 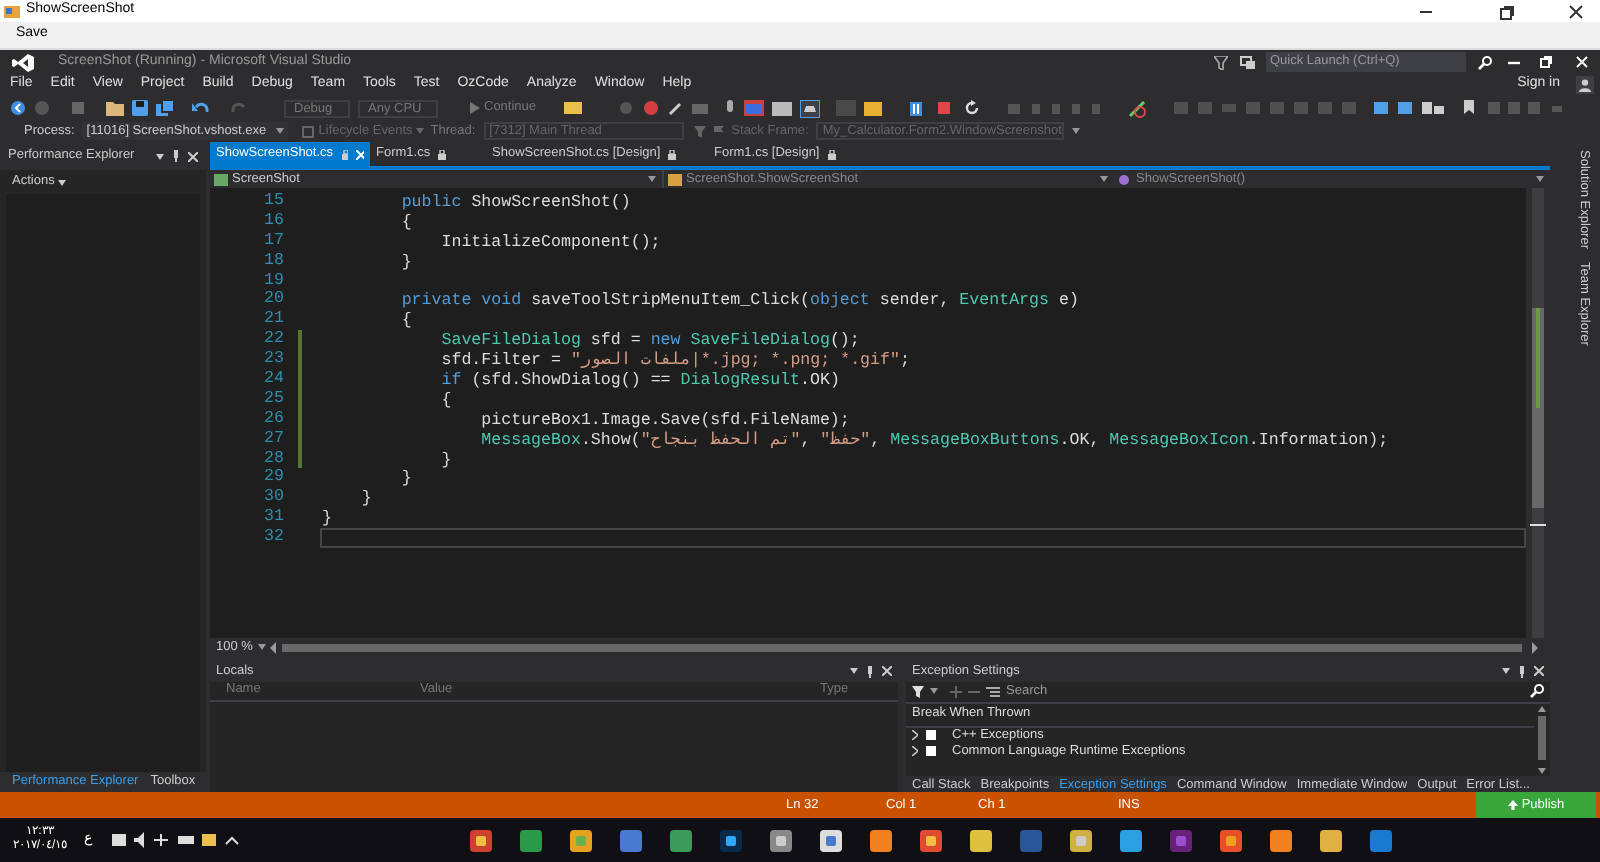 I want to click on line-number: 26, so click(x=273, y=419).